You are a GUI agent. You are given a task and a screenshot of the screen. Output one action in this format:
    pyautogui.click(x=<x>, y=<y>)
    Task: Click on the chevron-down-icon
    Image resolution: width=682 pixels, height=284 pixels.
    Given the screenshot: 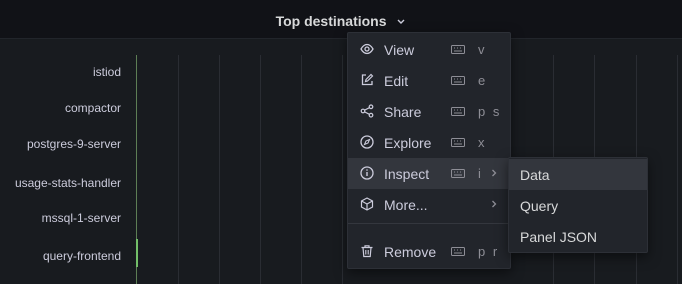 What is the action you would take?
    pyautogui.click(x=401, y=22)
    